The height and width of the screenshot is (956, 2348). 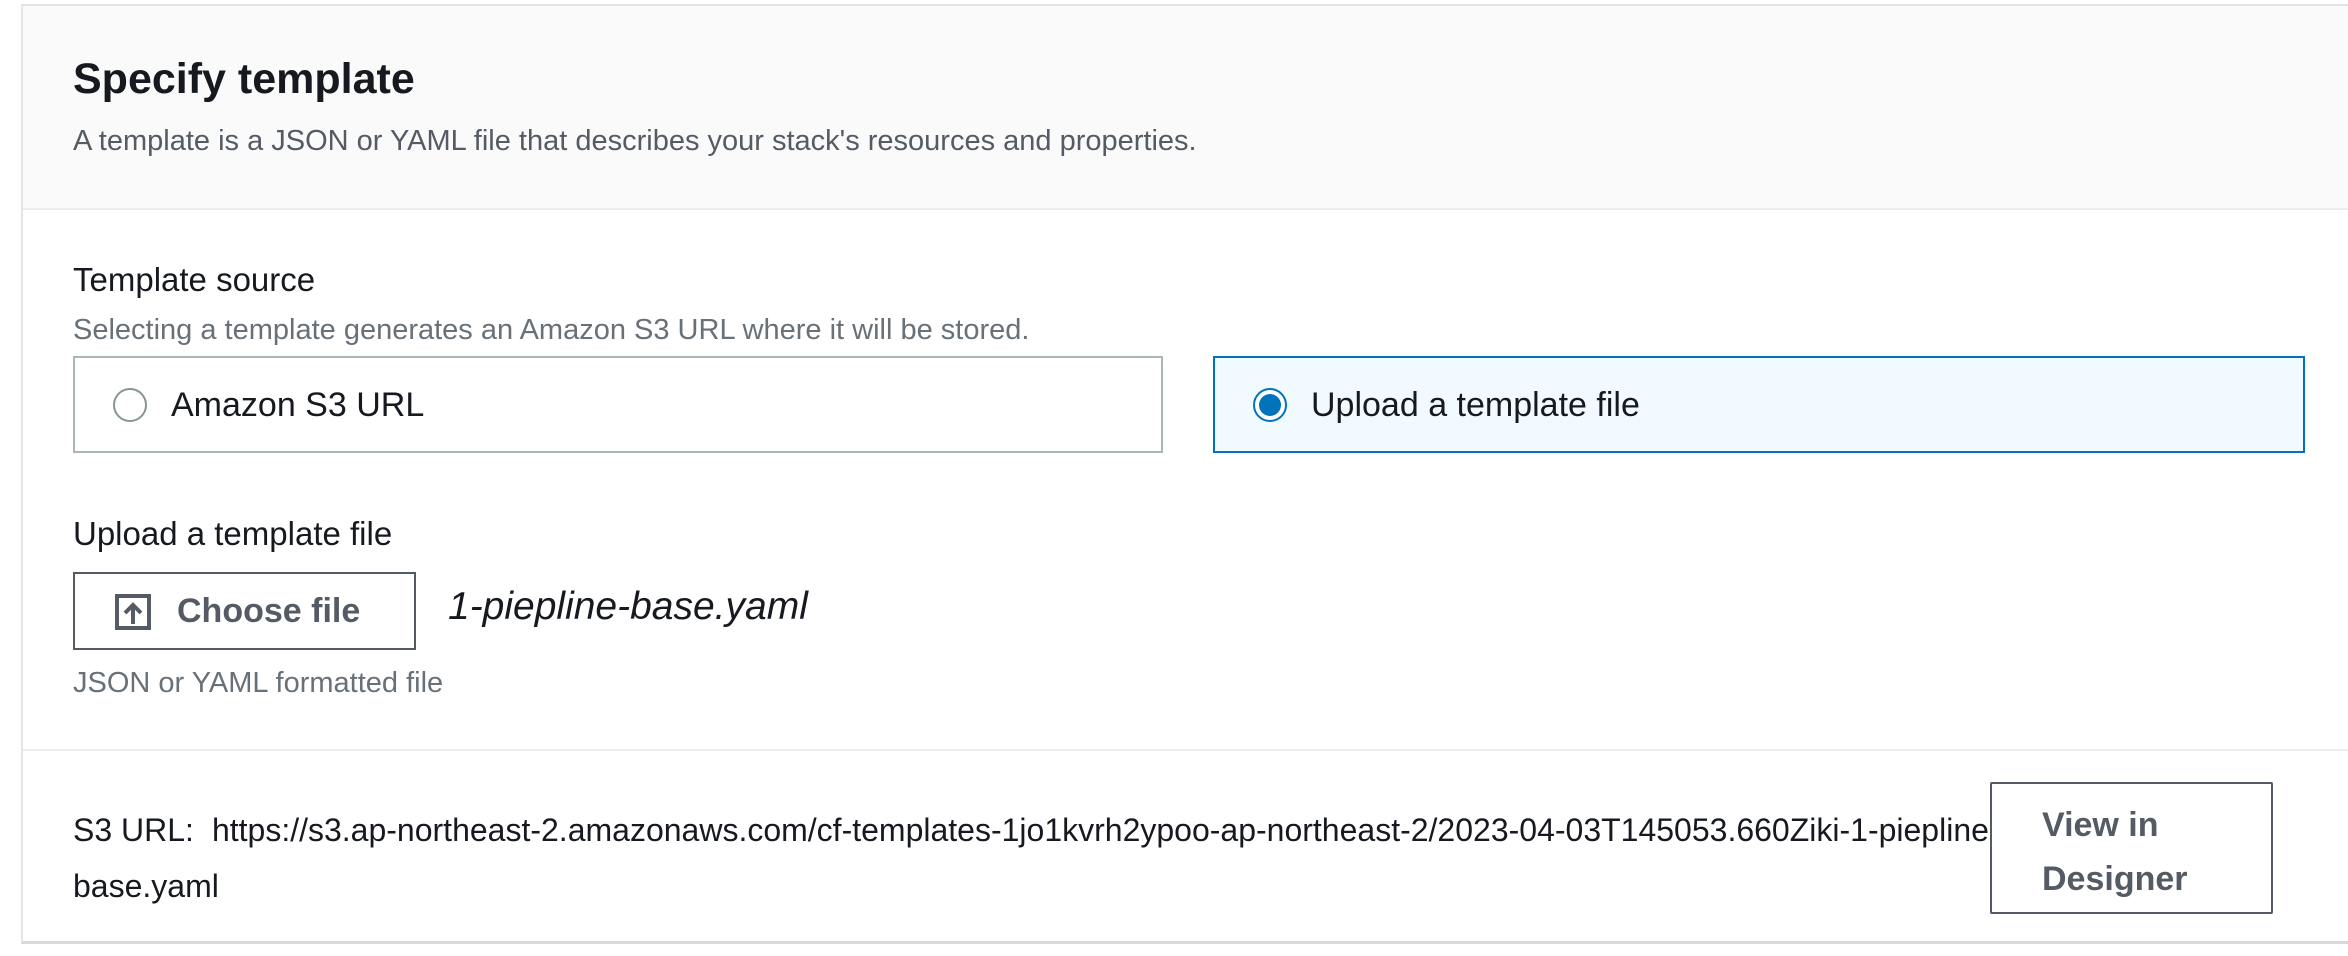 What do you see at coordinates (258, 683) in the screenshot?
I see `upload-hint: JSON or YAML formatted file` at bounding box center [258, 683].